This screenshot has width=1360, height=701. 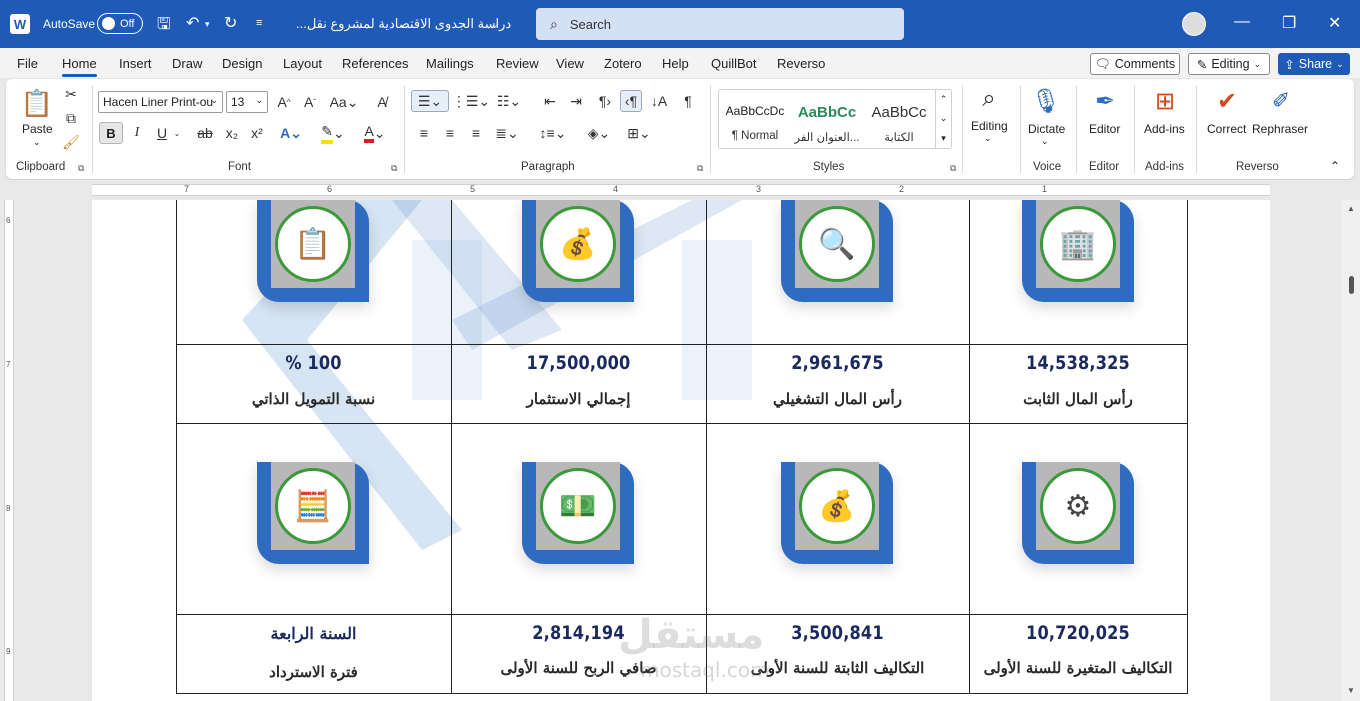 I want to click on editor-label: Editor, so click(x=1104, y=129).